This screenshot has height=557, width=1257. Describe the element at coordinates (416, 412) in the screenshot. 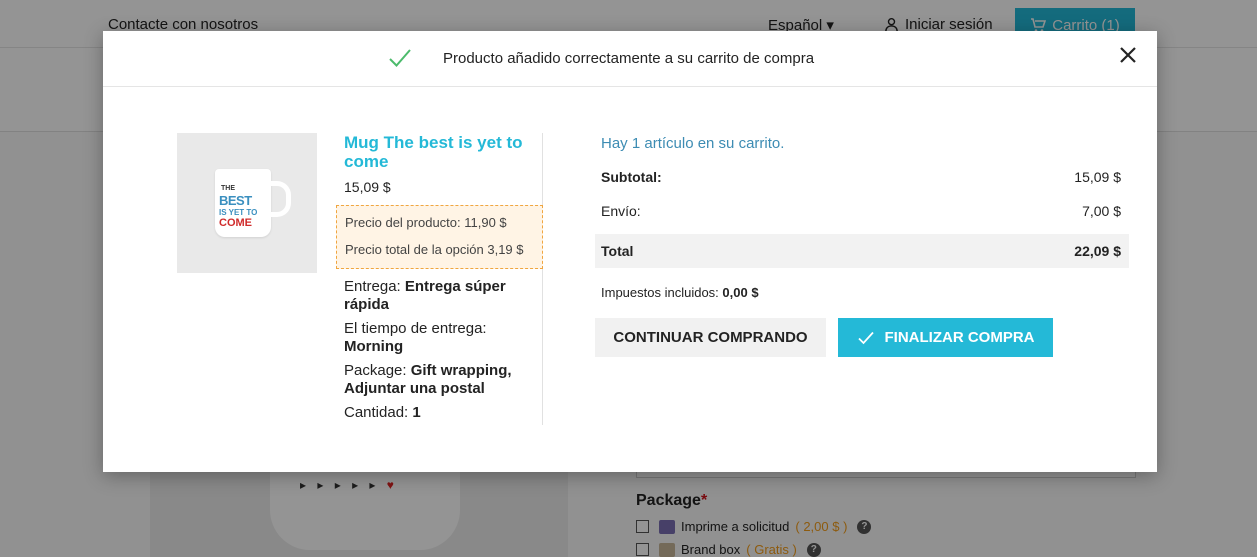

I see `attribute-value: 1` at that location.